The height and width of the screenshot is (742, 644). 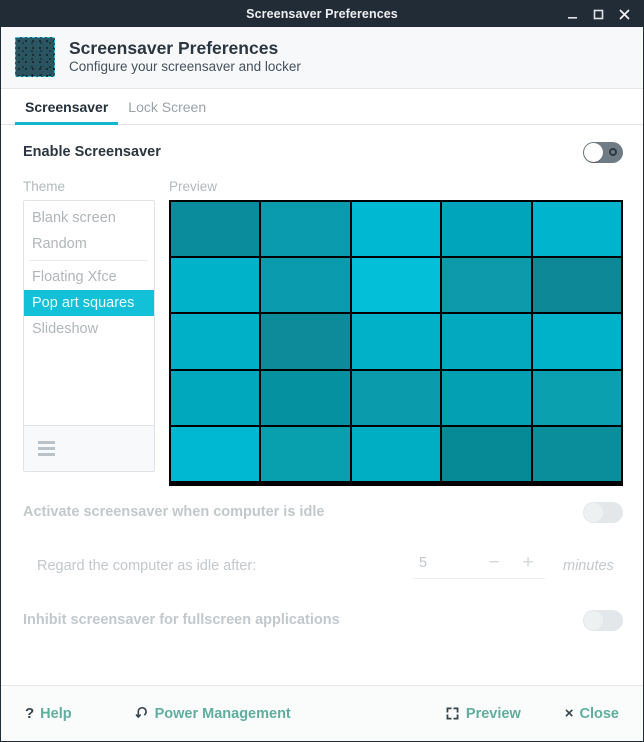 I want to click on preview-button: Preview, so click(x=483, y=714).